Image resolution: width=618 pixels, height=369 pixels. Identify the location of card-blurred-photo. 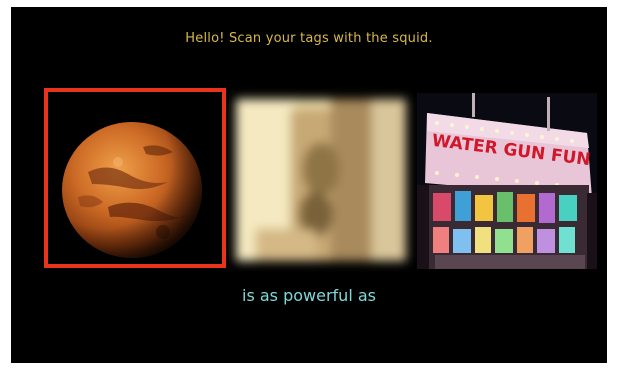
(321, 180).